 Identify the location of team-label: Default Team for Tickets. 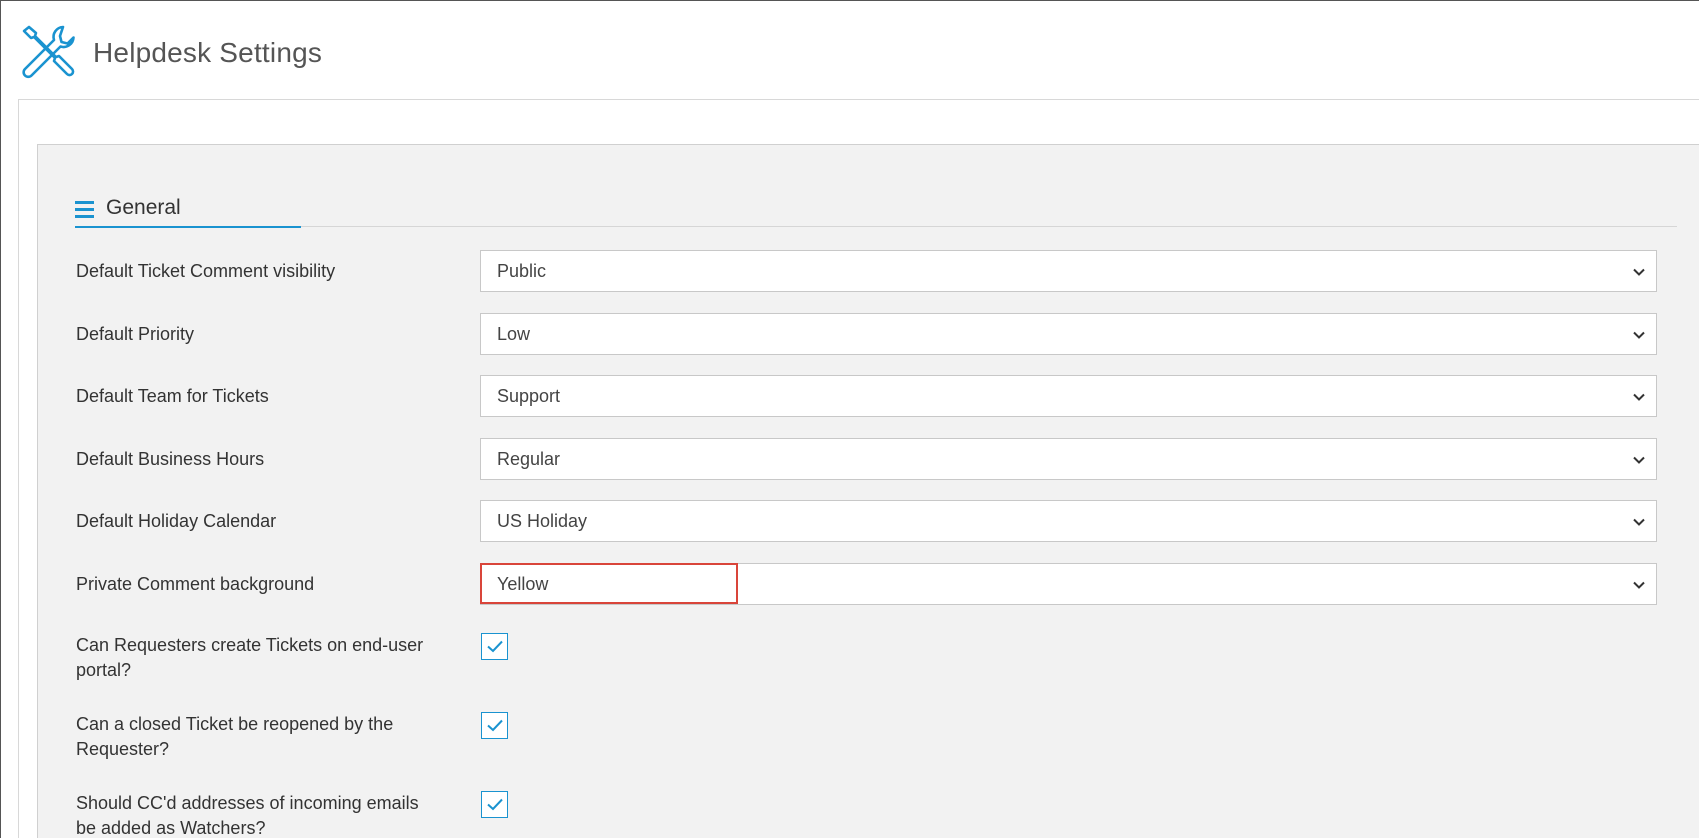
(172, 396).